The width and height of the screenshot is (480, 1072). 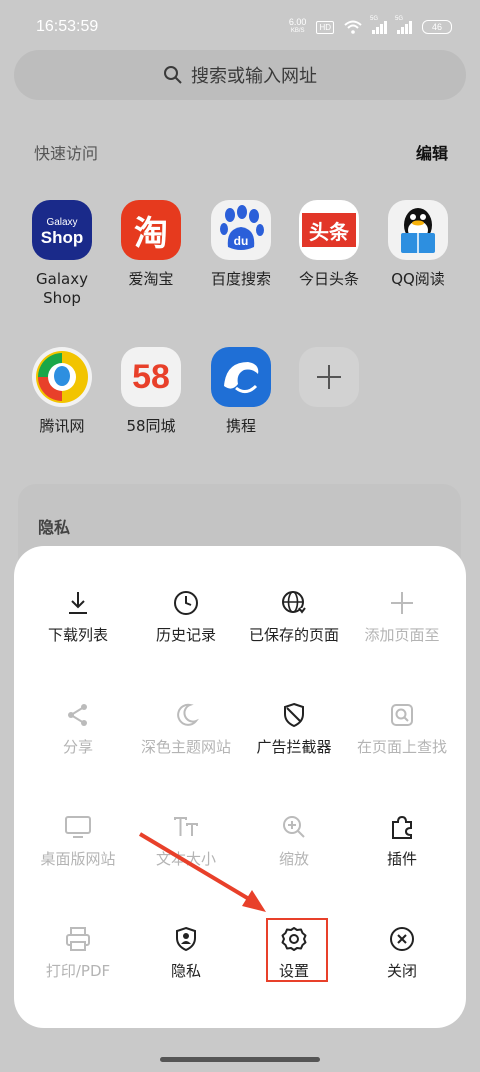 What do you see at coordinates (186, 715) in the screenshot?
I see `moon-icon` at bounding box center [186, 715].